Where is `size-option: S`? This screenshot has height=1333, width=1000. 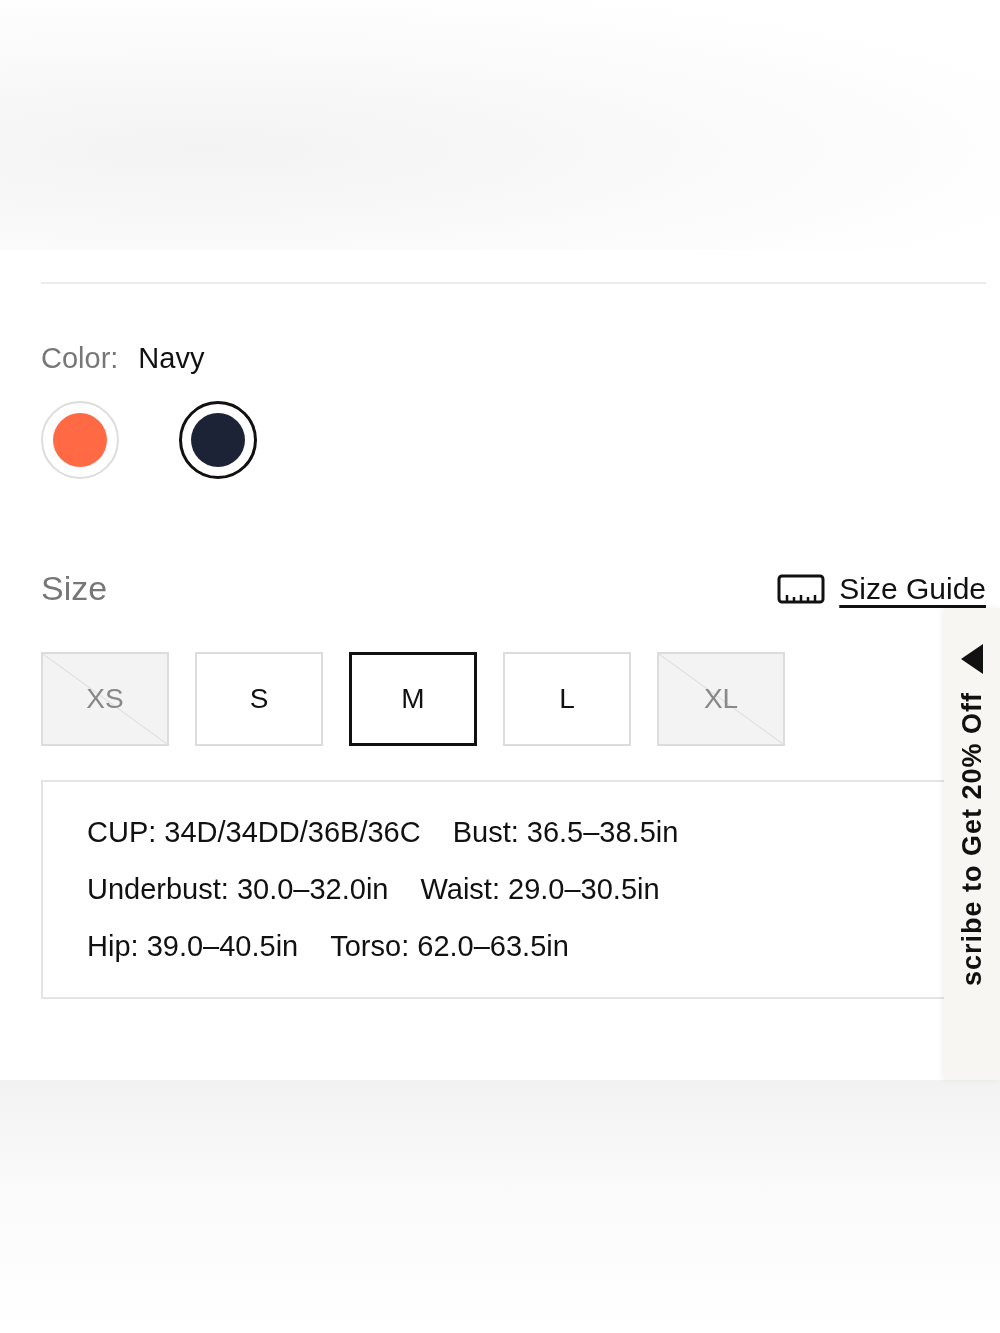
size-option: S is located at coordinates (259, 699).